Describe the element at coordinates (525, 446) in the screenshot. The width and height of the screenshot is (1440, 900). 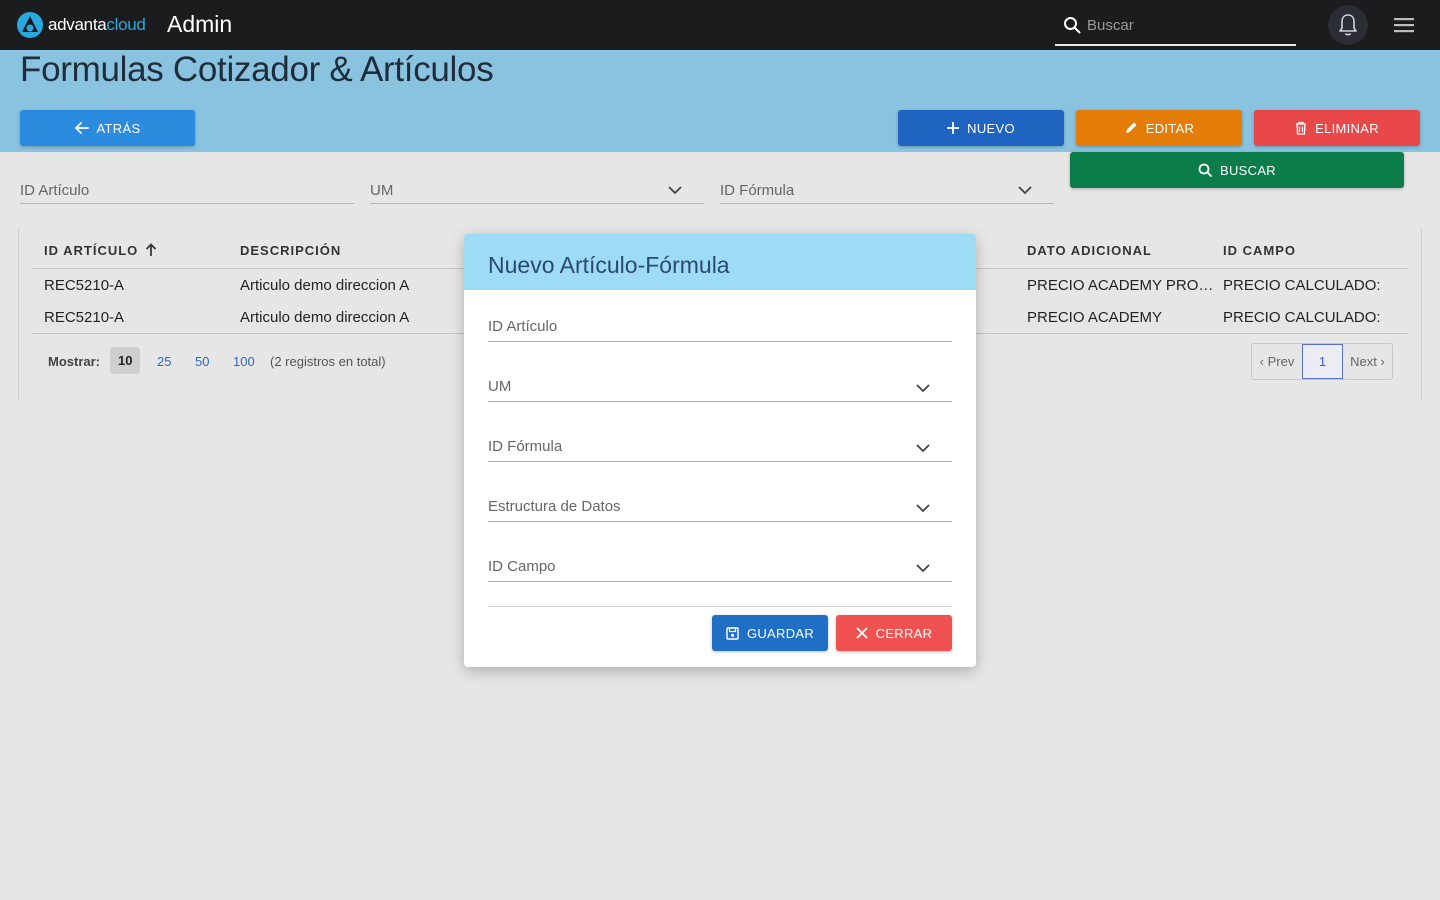
I see `id-formula-select-label: ID Fórmula` at that location.